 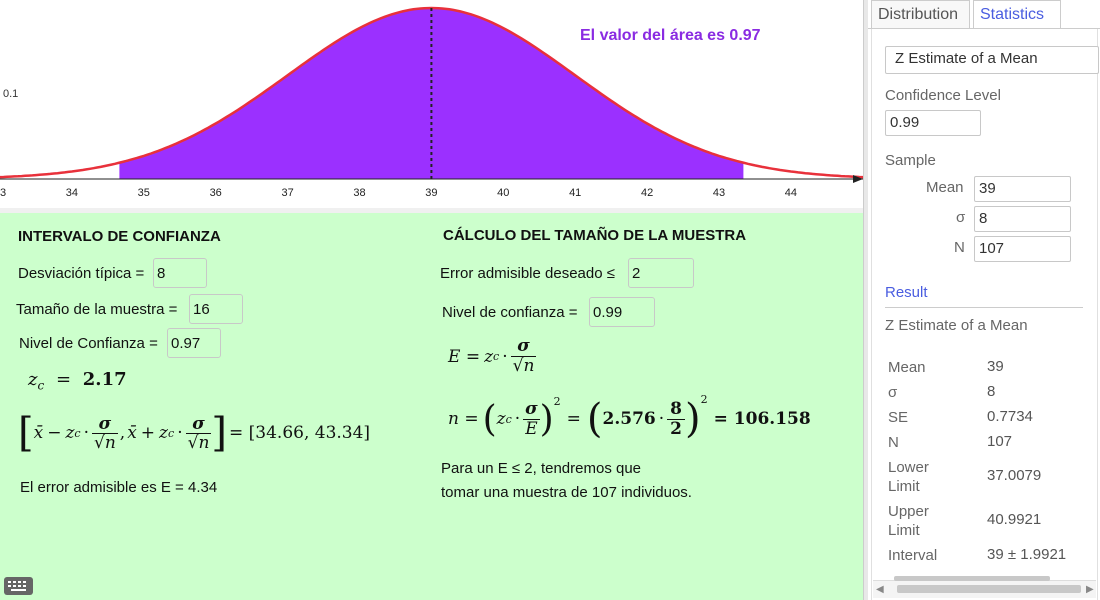 What do you see at coordinates (41, 385) in the screenshot?
I see `zc-subscript: c` at bounding box center [41, 385].